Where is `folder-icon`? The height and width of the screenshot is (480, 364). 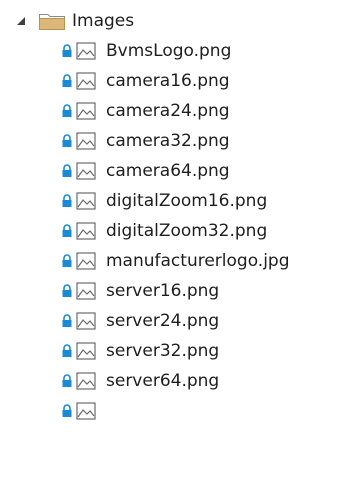
folder-icon is located at coordinates (53, 21).